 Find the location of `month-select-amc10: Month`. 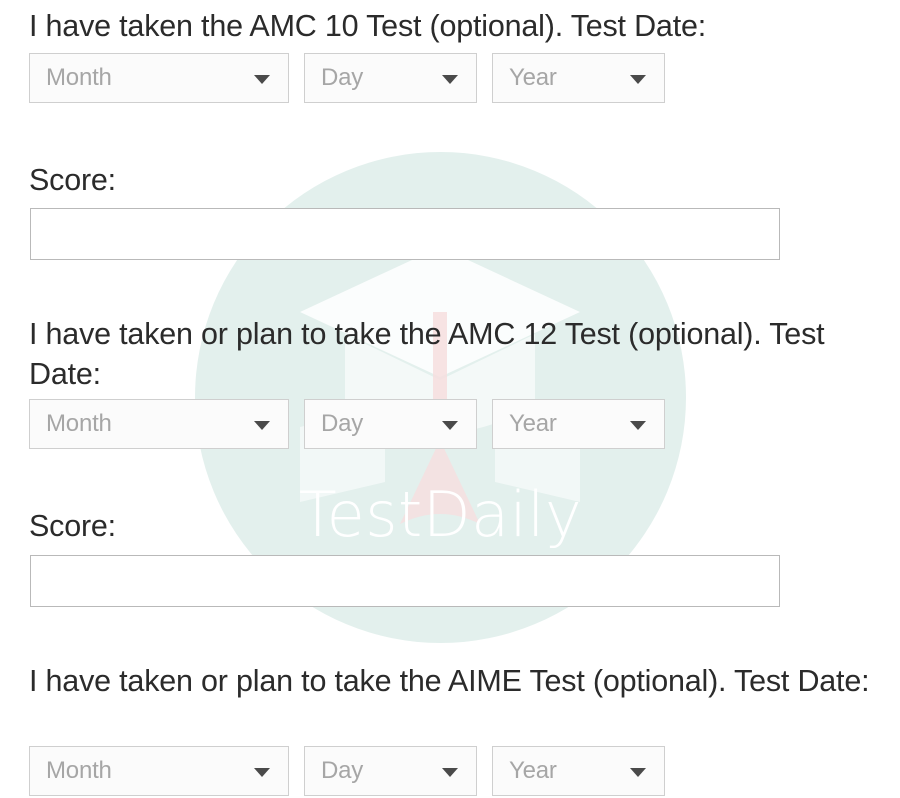

month-select-amc10: Month is located at coordinates (159, 78).